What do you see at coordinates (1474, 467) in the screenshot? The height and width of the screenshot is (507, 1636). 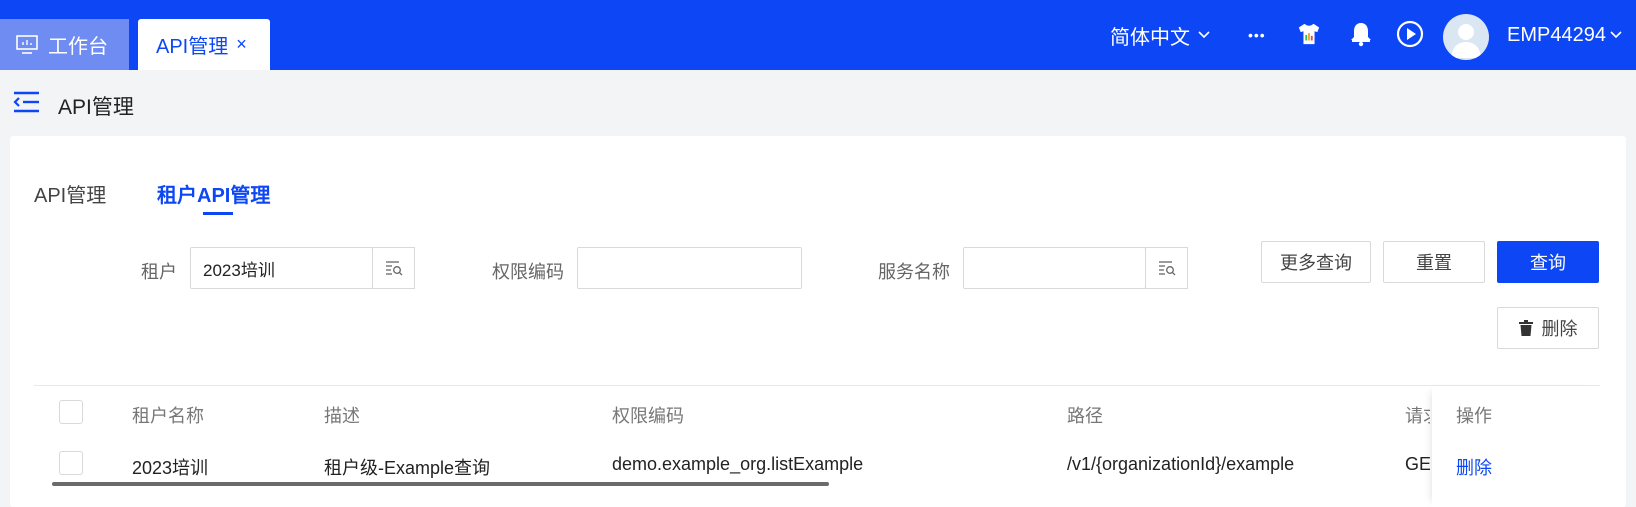 I see `row-delete-link: 删除` at bounding box center [1474, 467].